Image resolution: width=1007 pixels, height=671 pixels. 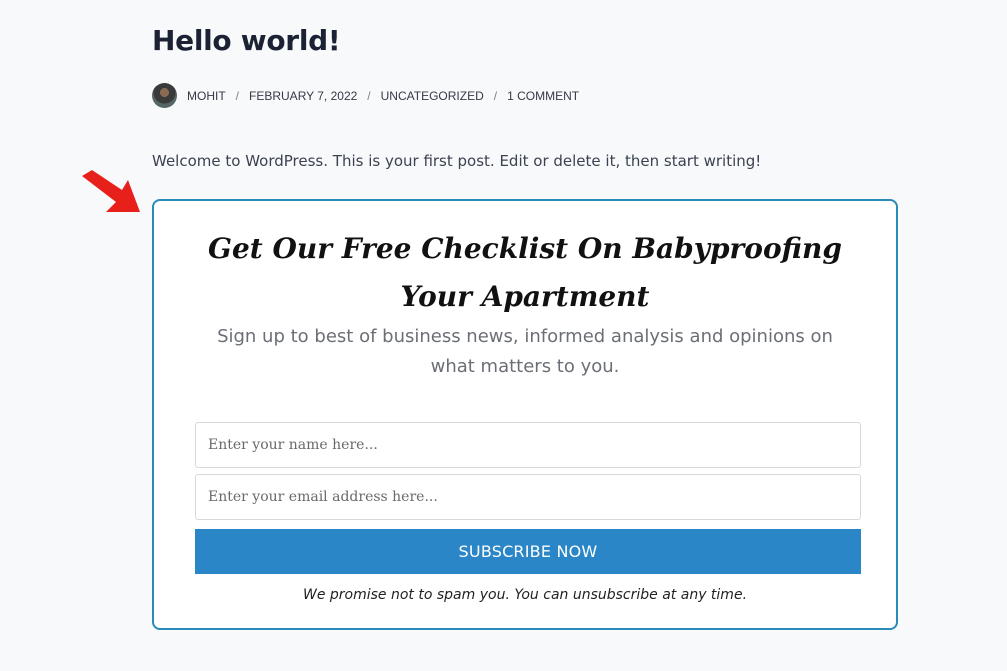 What do you see at coordinates (111, 191) in the screenshot?
I see `red-arrow-icon` at bounding box center [111, 191].